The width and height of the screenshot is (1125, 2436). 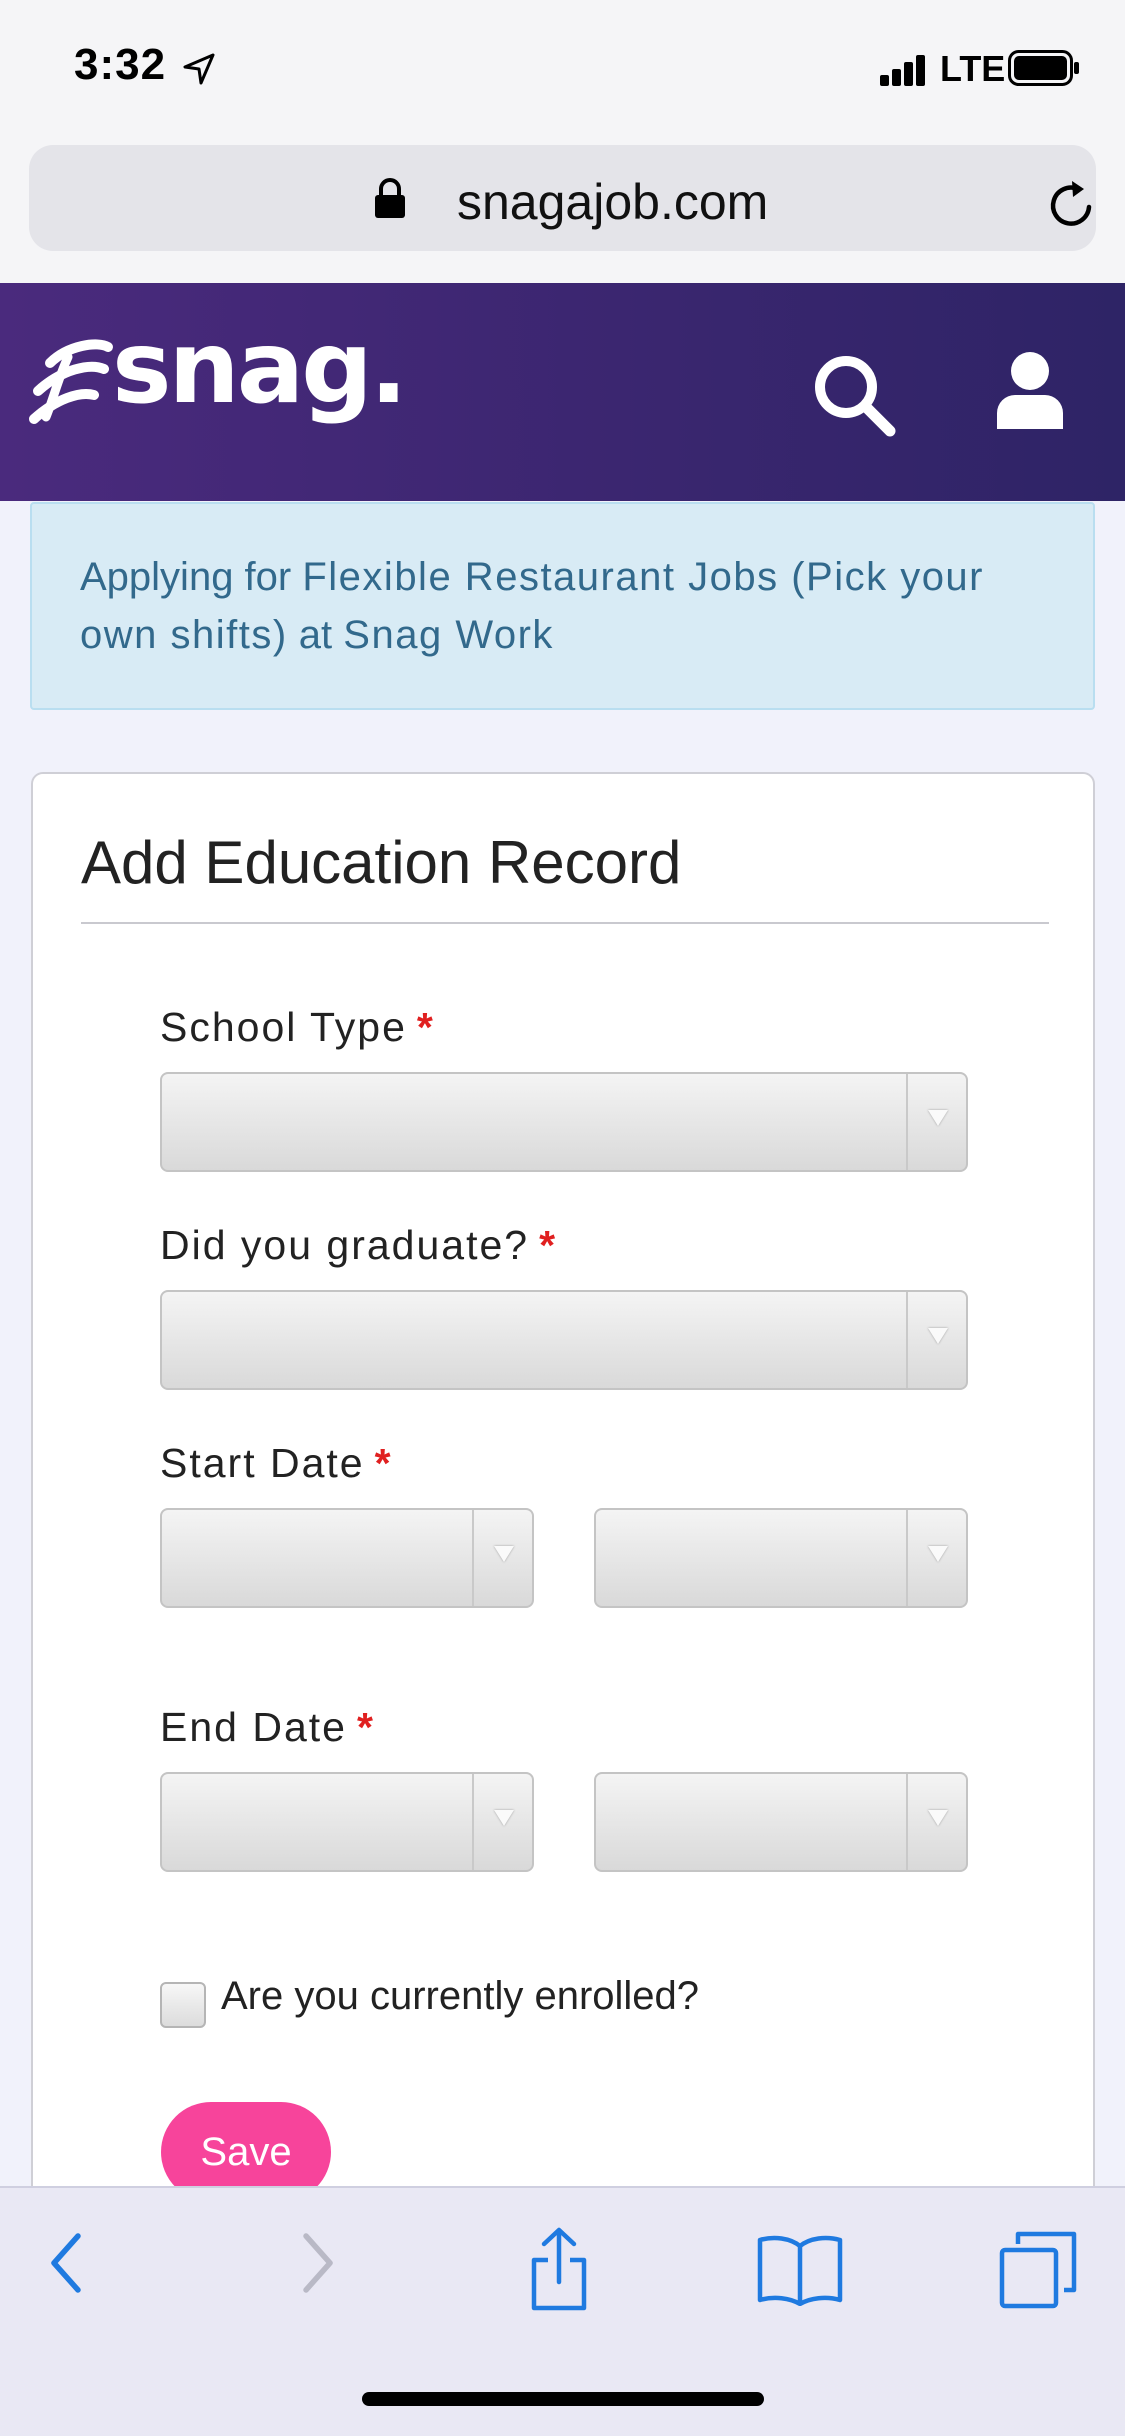 What do you see at coordinates (613, 202) in the screenshot?
I see `url-text: snagajob.com` at bounding box center [613, 202].